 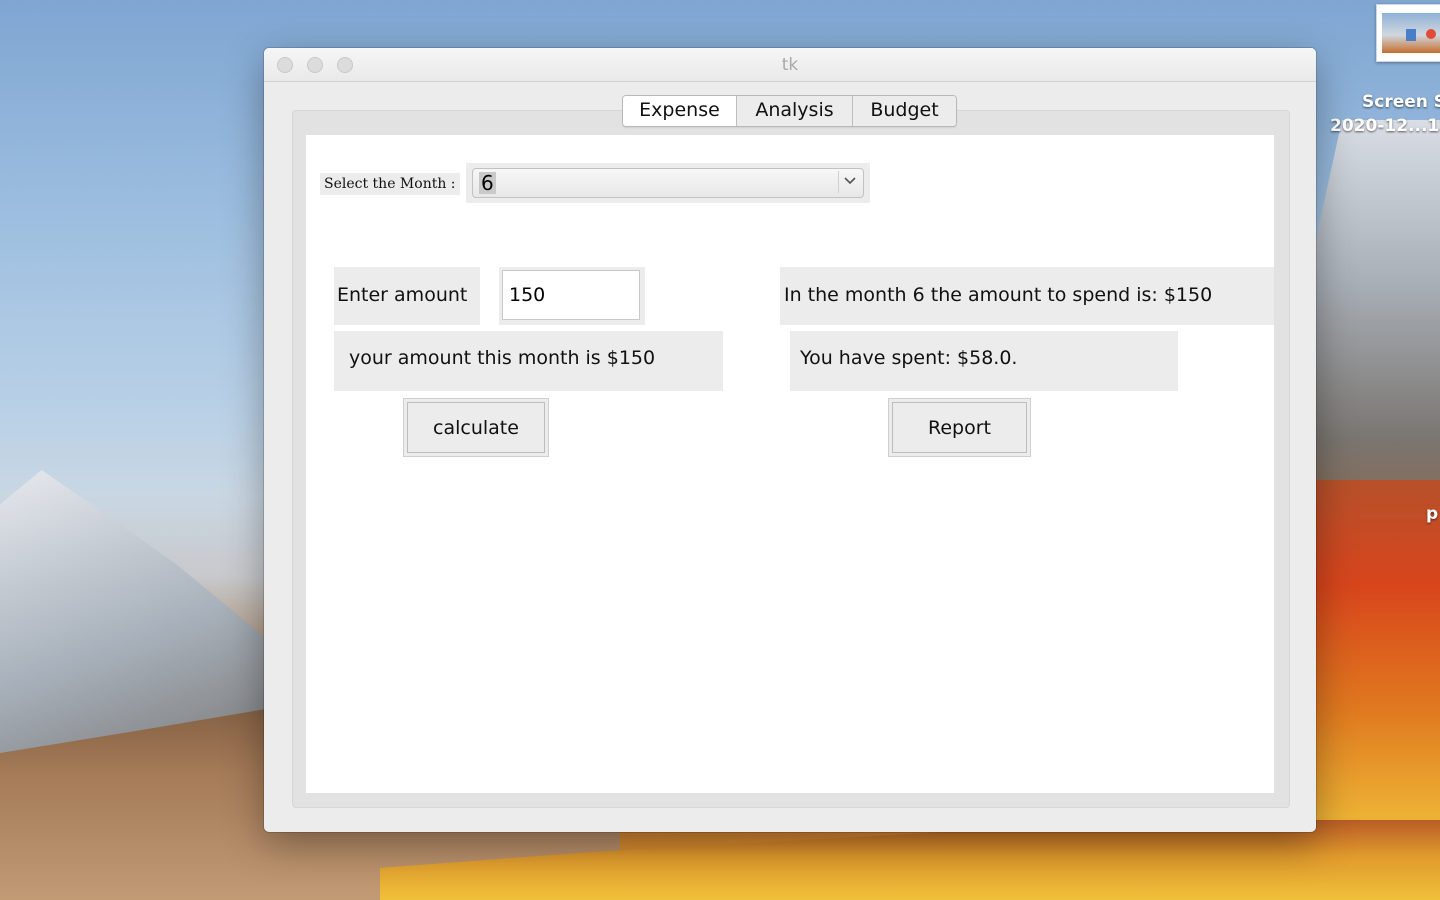 I want to click on desktop-partial-label: p, so click(x=1432, y=514).